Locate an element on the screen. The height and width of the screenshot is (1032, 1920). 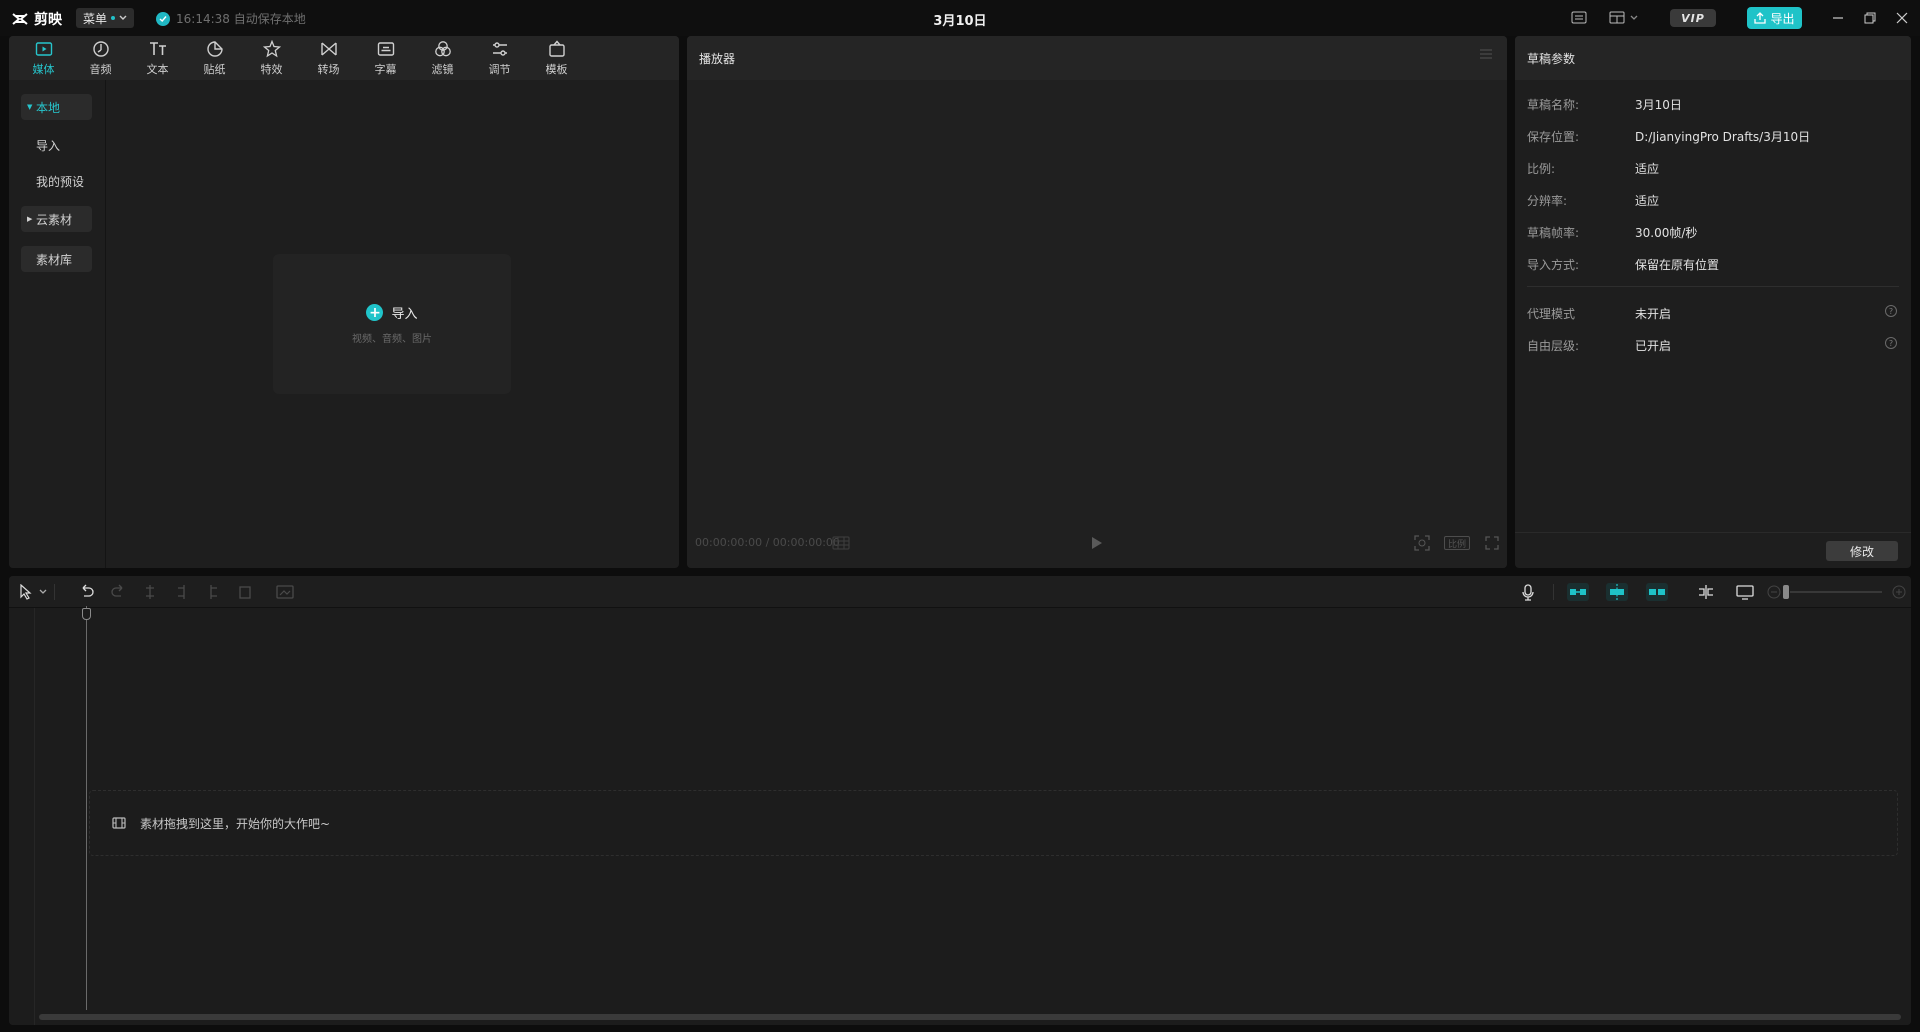
focus-icon is located at coordinates (1422, 543).